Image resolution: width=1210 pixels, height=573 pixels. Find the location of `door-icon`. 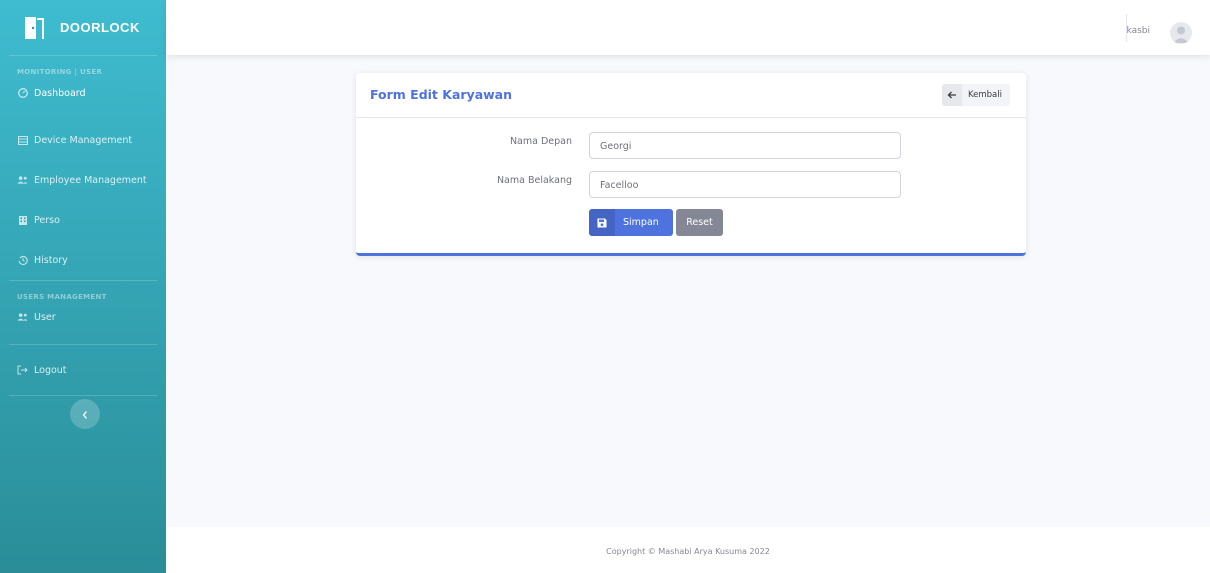

door-icon is located at coordinates (35, 28).